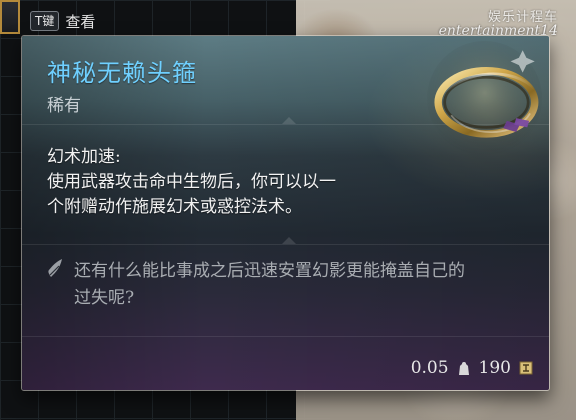  I want to click on hotkey-badge: T键, so click(45, 21).